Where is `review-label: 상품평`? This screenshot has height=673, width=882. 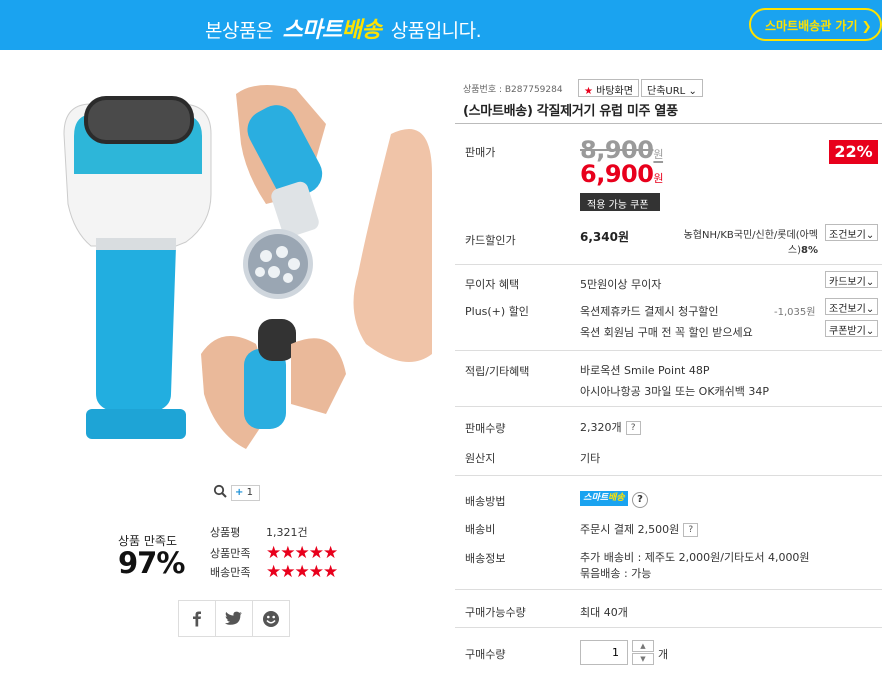
review-label: 상품평 is located at coordinates (225, 532).